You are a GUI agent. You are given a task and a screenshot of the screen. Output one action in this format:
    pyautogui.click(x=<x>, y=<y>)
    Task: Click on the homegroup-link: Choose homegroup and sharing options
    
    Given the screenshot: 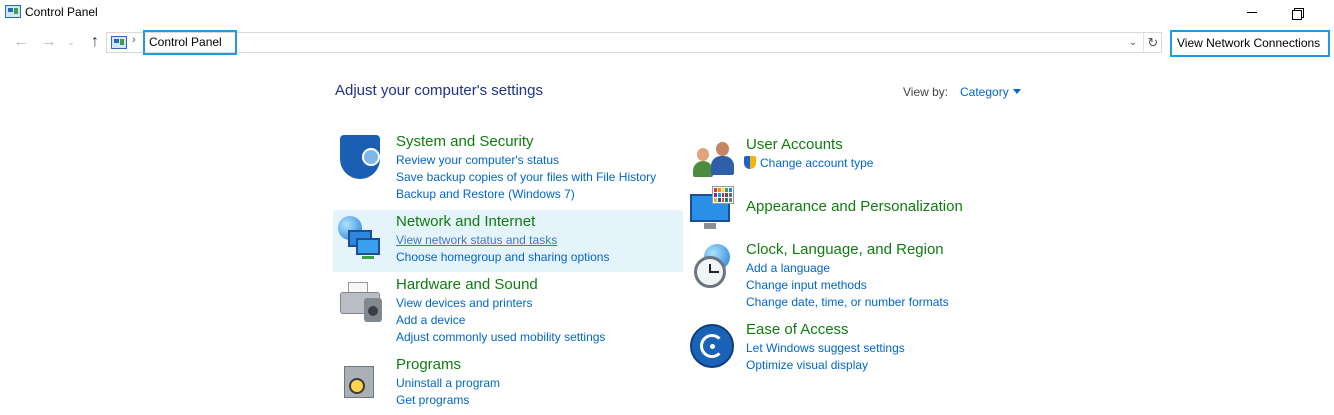 What is the action you would take?
    pyautogui.click(x=502, y=257)
    